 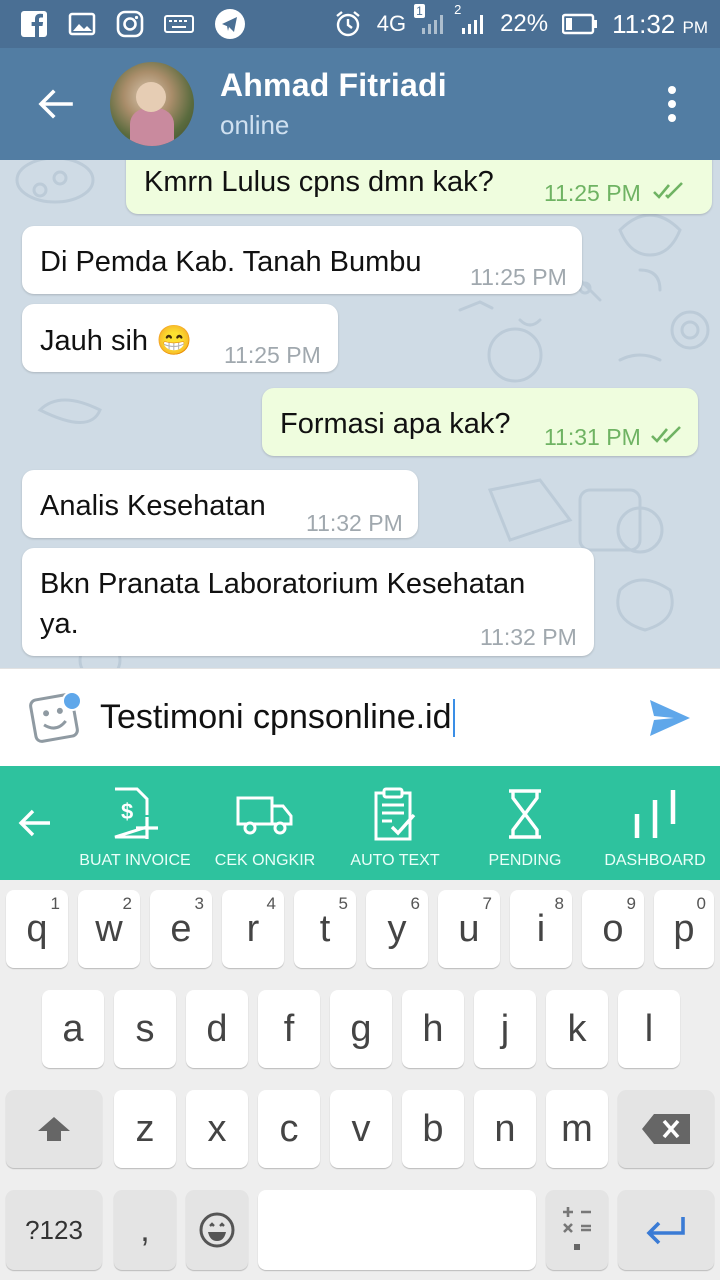 I want to click on key-hint: 6, so click(x=415, y=903).